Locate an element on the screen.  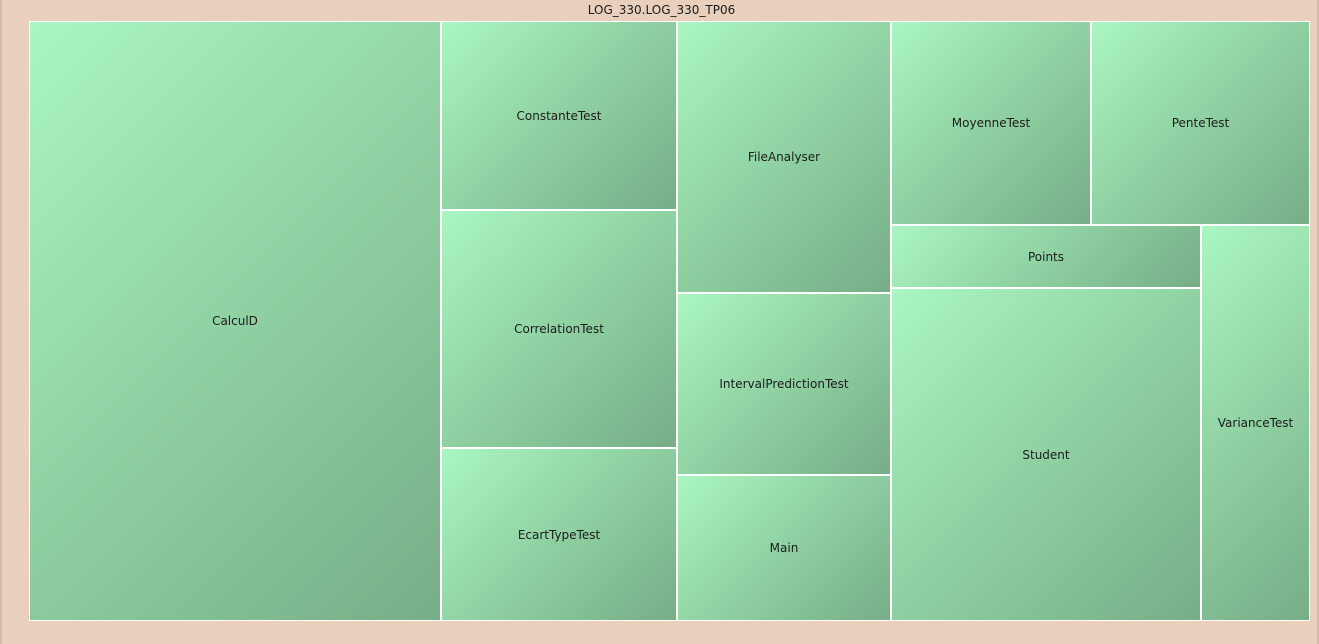
treemap-cell-points: Points is located at coordinates (1046, 256).